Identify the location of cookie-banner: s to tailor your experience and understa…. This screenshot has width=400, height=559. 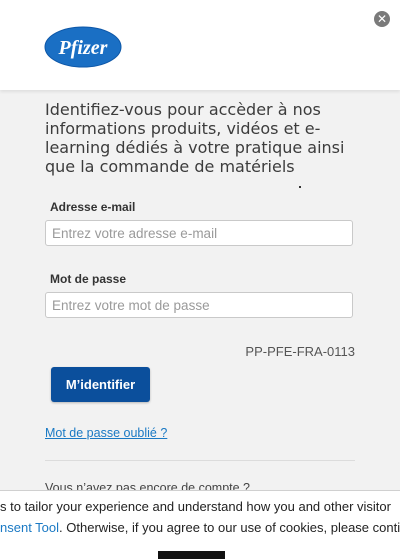
(200, 524).